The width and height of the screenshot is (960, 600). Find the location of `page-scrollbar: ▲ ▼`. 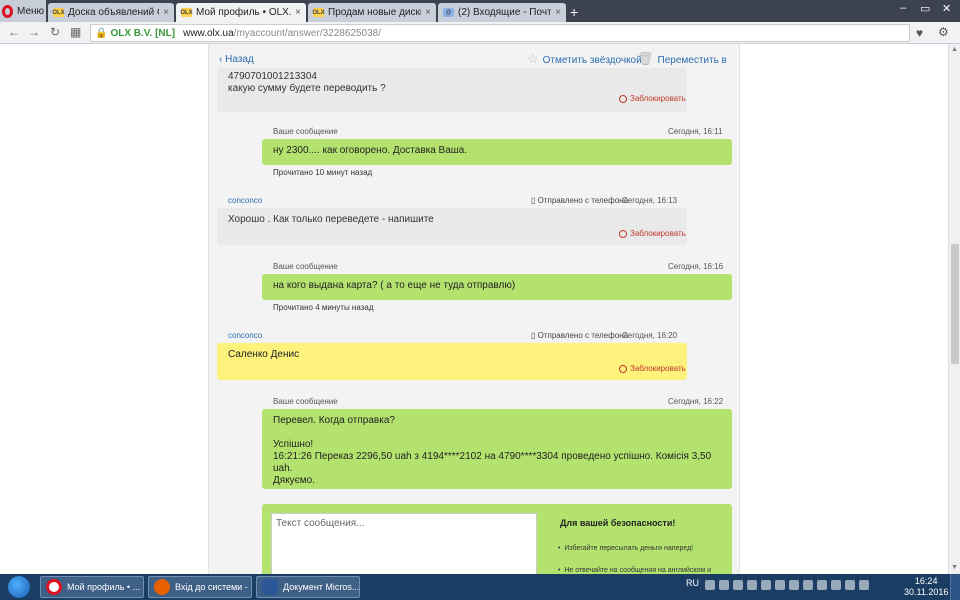

page-scrollbar: ▲ ▼ is located at coordinates (954, 309).